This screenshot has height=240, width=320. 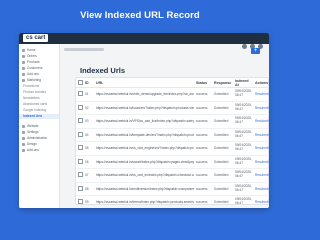 What do you see at coordinates (79, 83) in the screenshot?
I see `select-all-checkbox` at bounding box center [79, 83].